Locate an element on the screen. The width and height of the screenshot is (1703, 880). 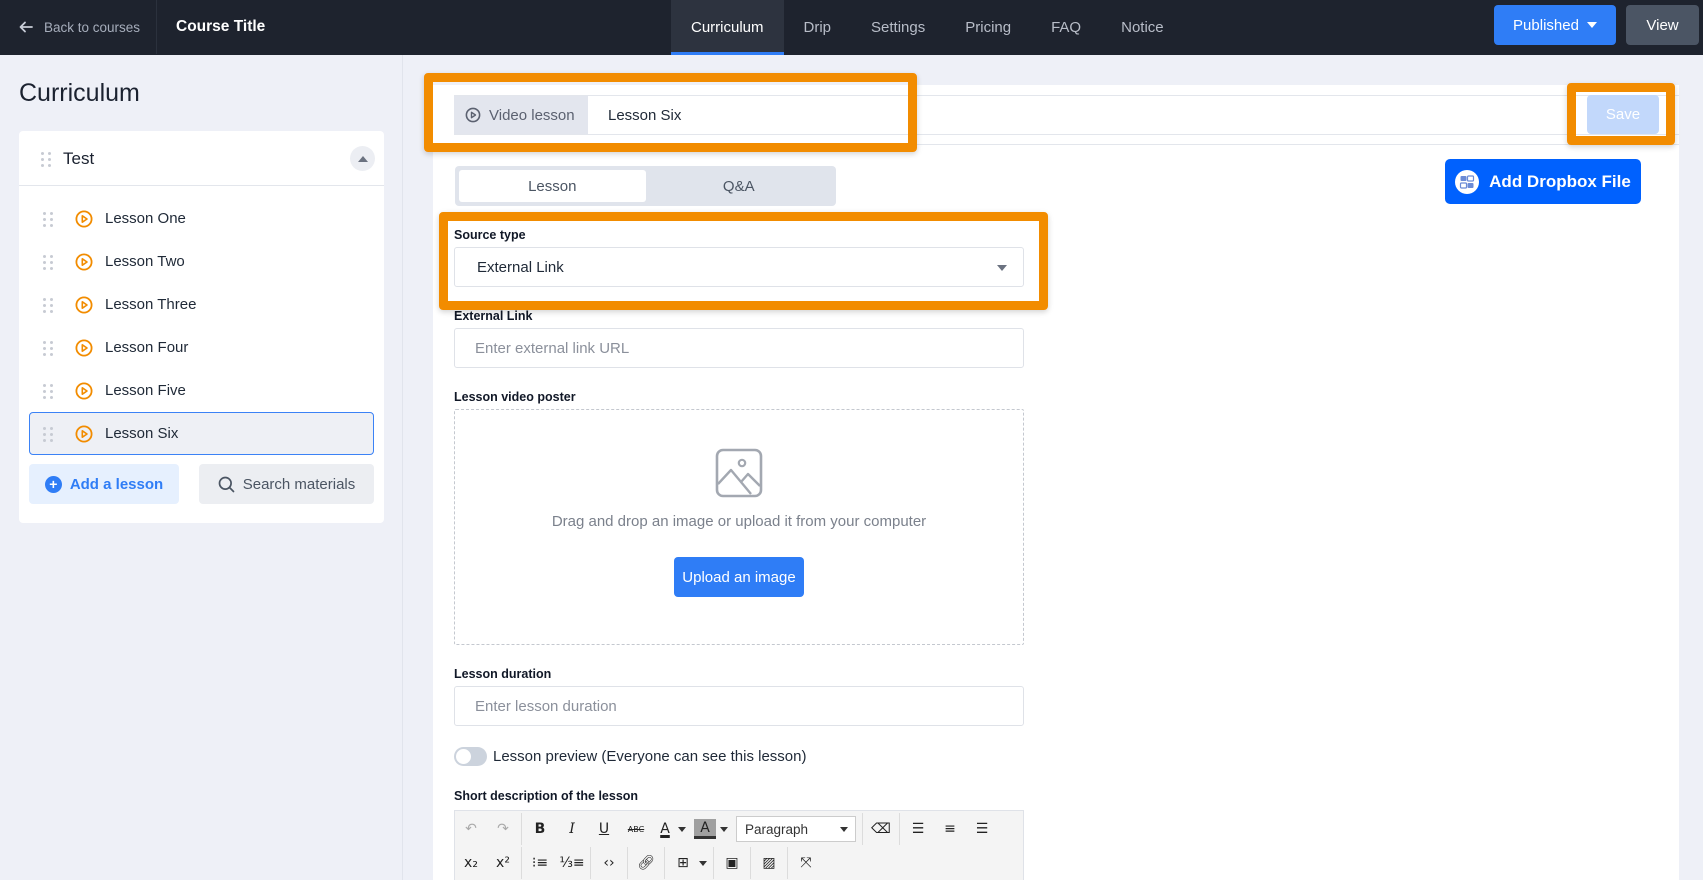
published-dropdown-button: Published is located at coordinates (1555, 25).